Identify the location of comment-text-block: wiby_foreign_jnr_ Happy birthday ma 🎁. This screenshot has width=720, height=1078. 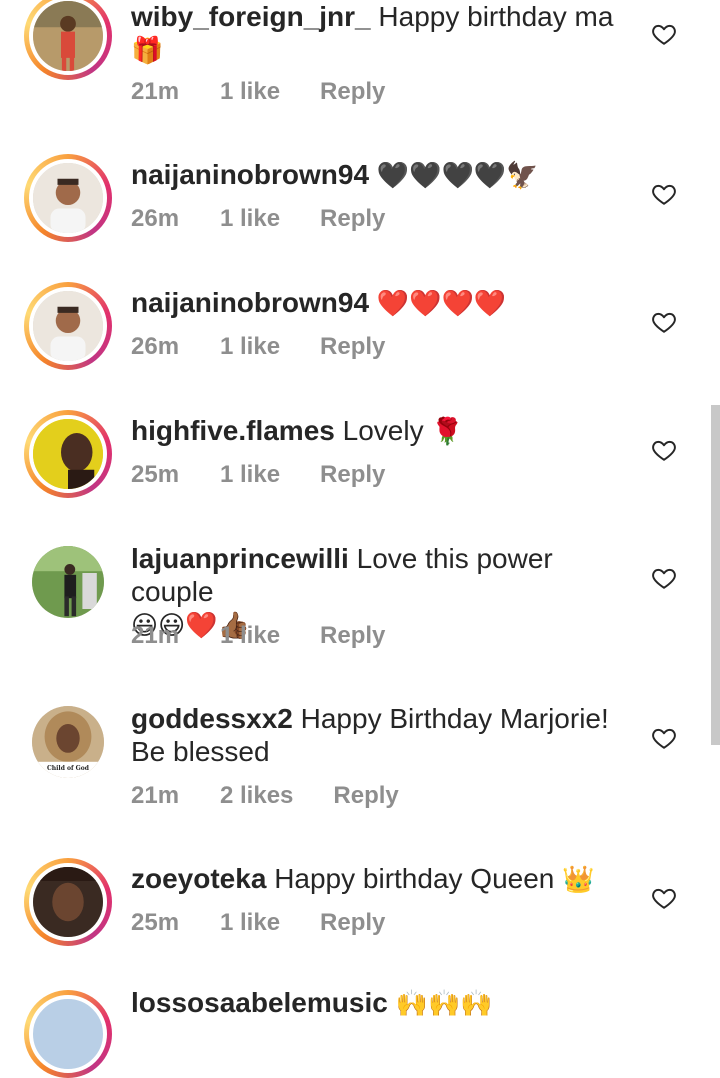
(386, 34).